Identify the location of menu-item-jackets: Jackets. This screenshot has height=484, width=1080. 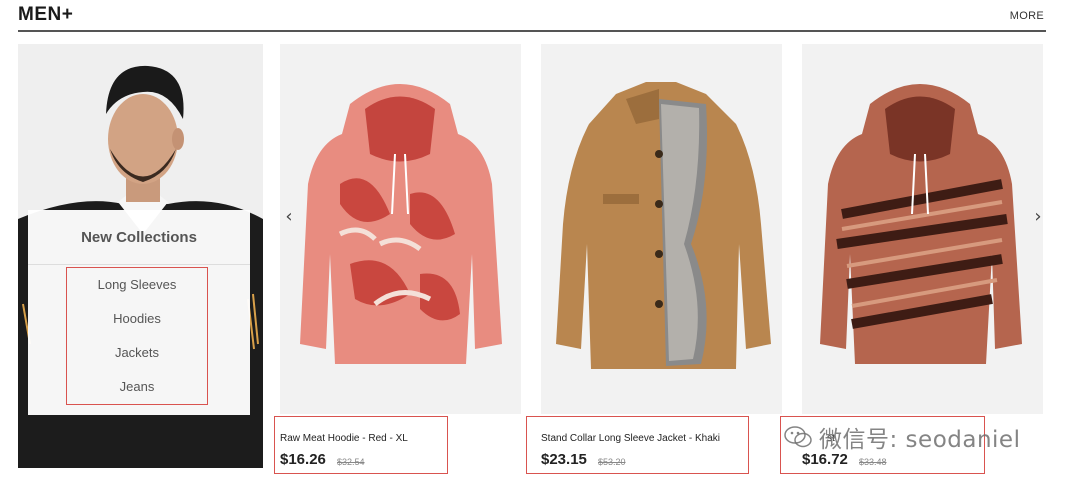
(137, 353).